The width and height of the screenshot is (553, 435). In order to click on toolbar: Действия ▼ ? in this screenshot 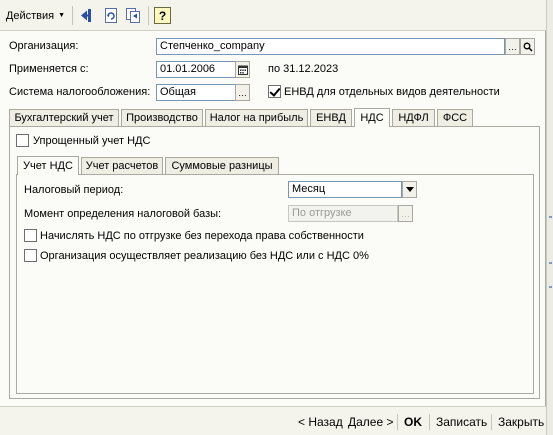, I will do `click(273, 15)`.